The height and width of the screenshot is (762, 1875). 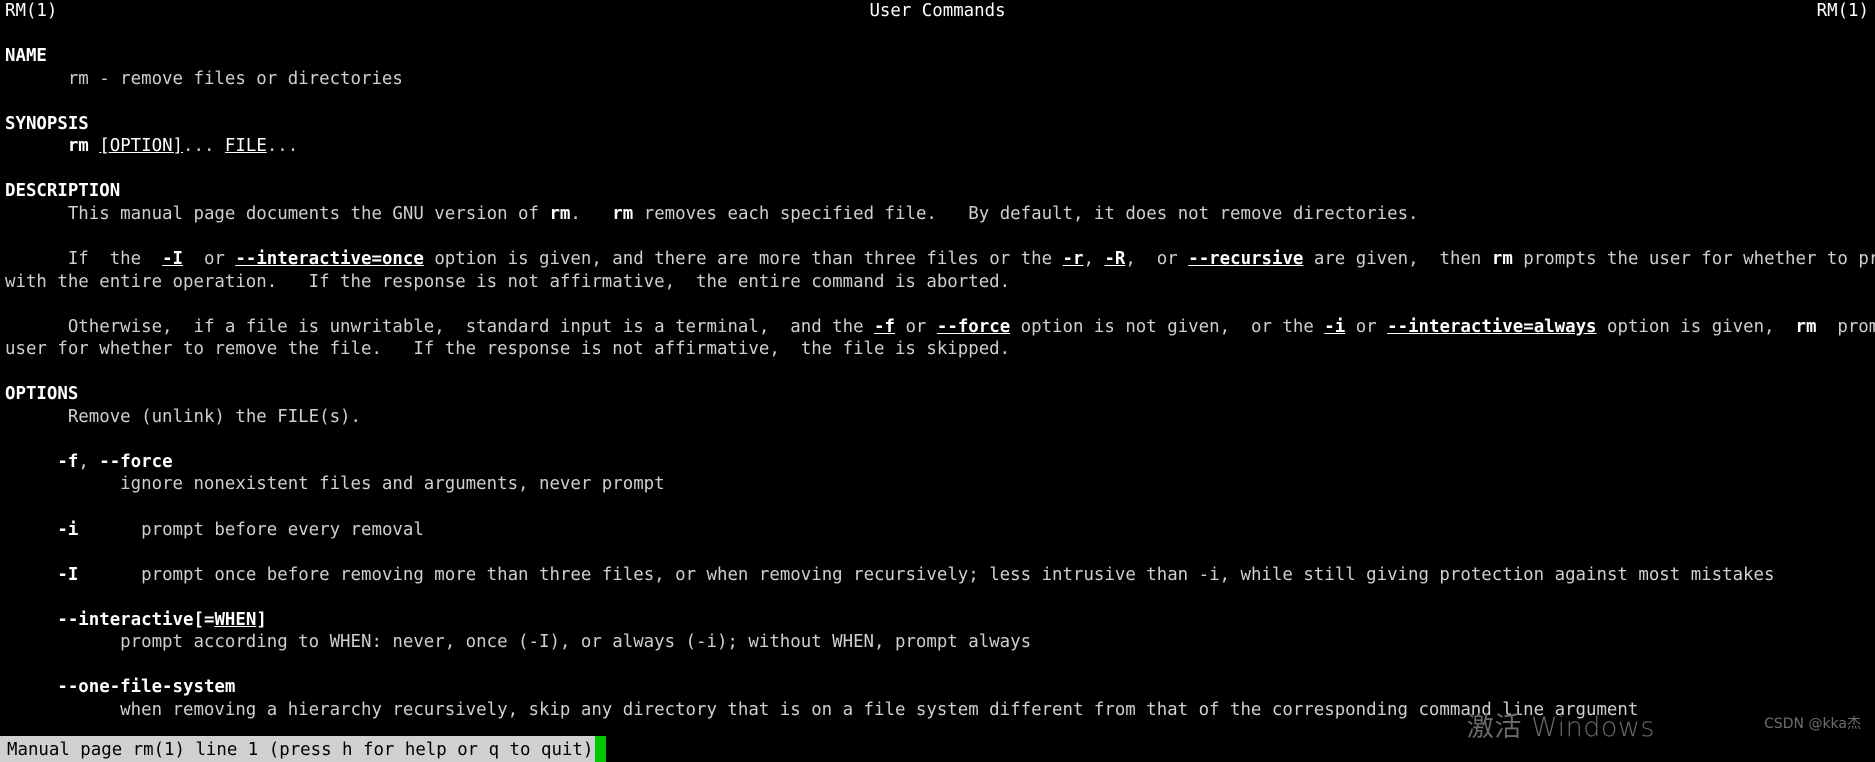 What do you see at coordinates (591, 213) in the screenshot?
I see `desc-p1-text-b: .` at bounding box center [591, 213].